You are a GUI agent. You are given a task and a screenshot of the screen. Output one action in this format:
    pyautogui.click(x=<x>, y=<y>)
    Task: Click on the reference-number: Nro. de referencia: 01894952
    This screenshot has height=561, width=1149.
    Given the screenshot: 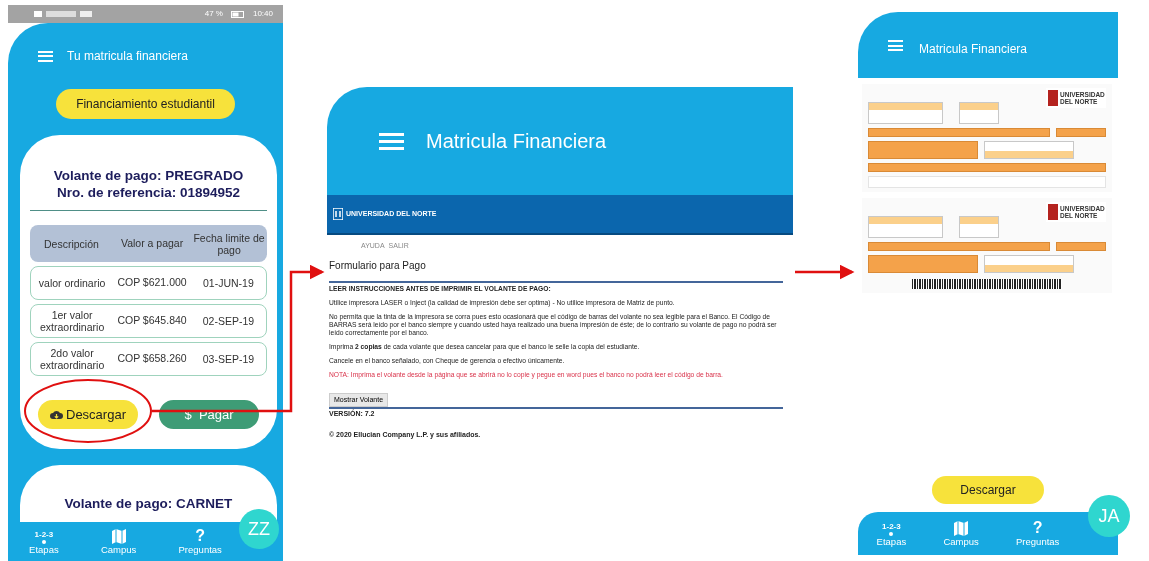 What is the action you would take?
    pyautogui.click(x=148, y=192)
    